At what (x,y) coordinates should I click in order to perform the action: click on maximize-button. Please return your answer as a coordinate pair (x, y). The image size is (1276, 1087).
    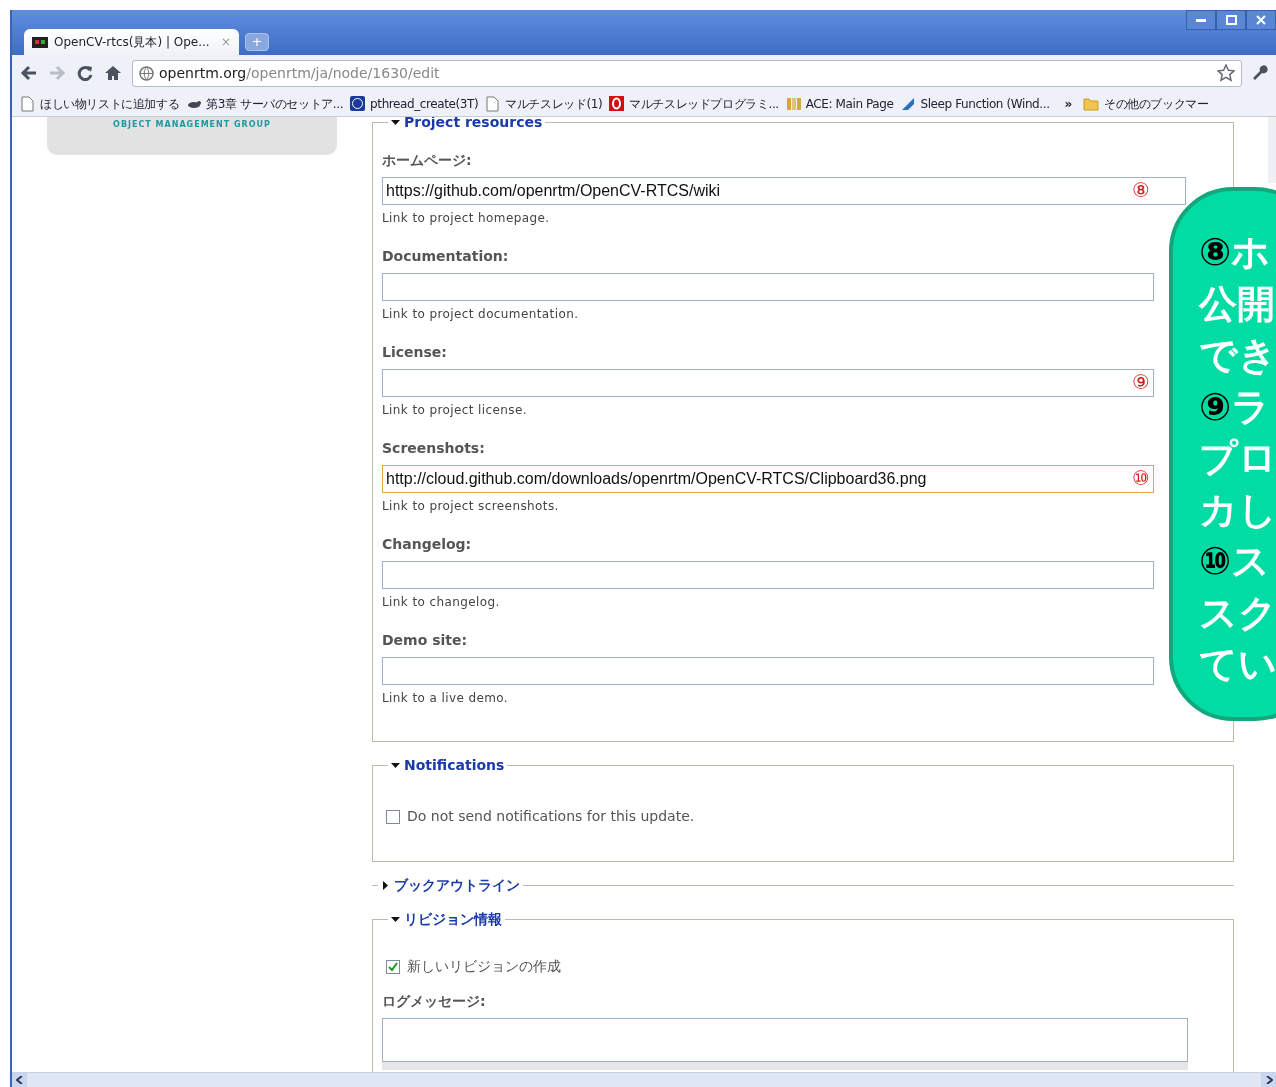
    Looking at the image, I should click on (1231, 20).